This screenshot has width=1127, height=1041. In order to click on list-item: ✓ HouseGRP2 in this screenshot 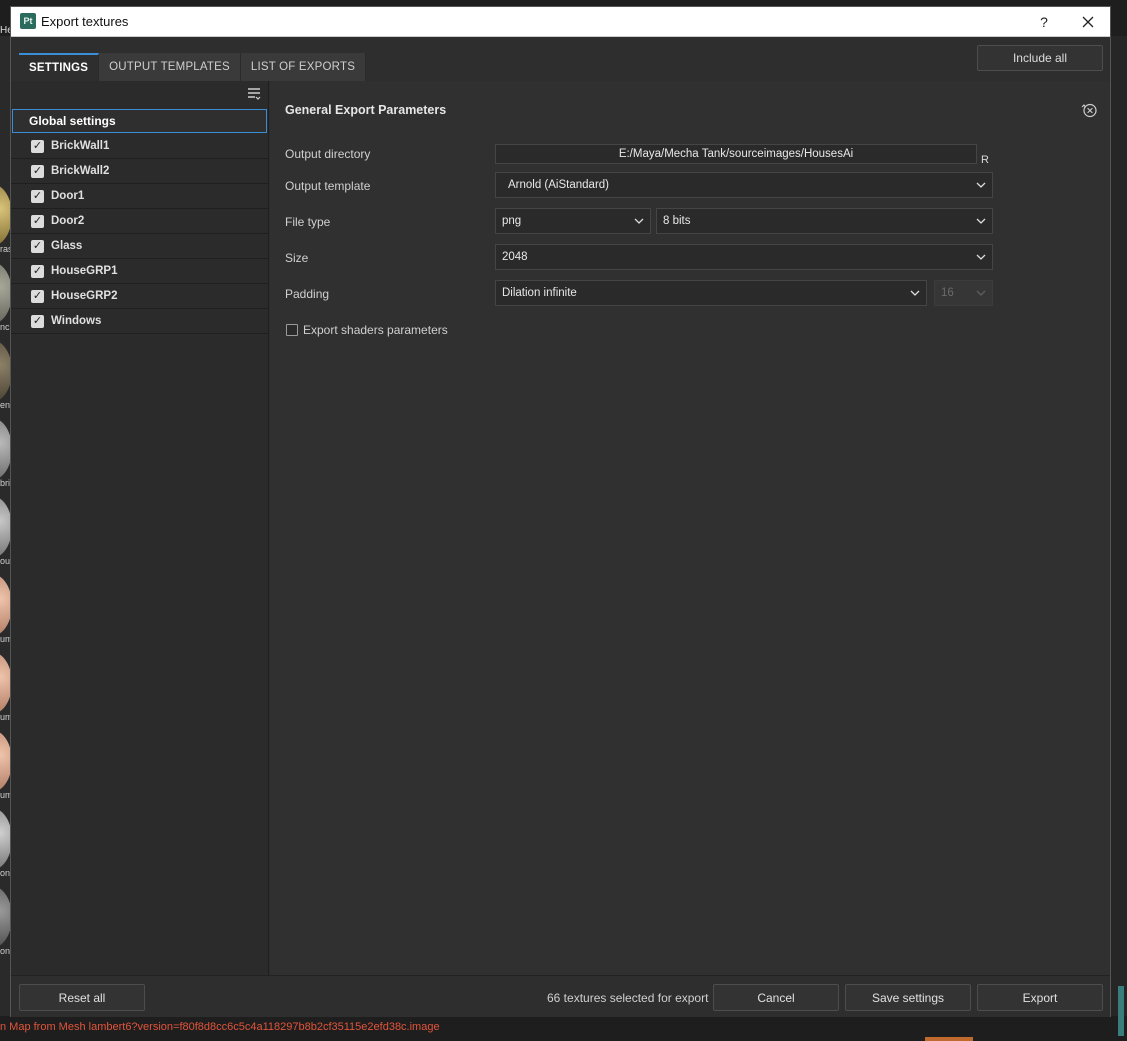, I will do `click(139, 296)`.